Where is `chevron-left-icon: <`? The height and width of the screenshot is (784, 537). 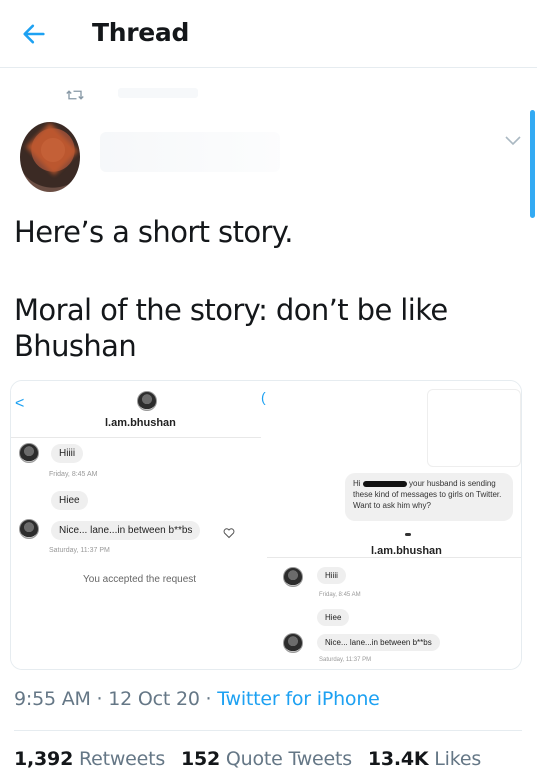
chevron-left-icon: < is located at coordinates (20, 403).